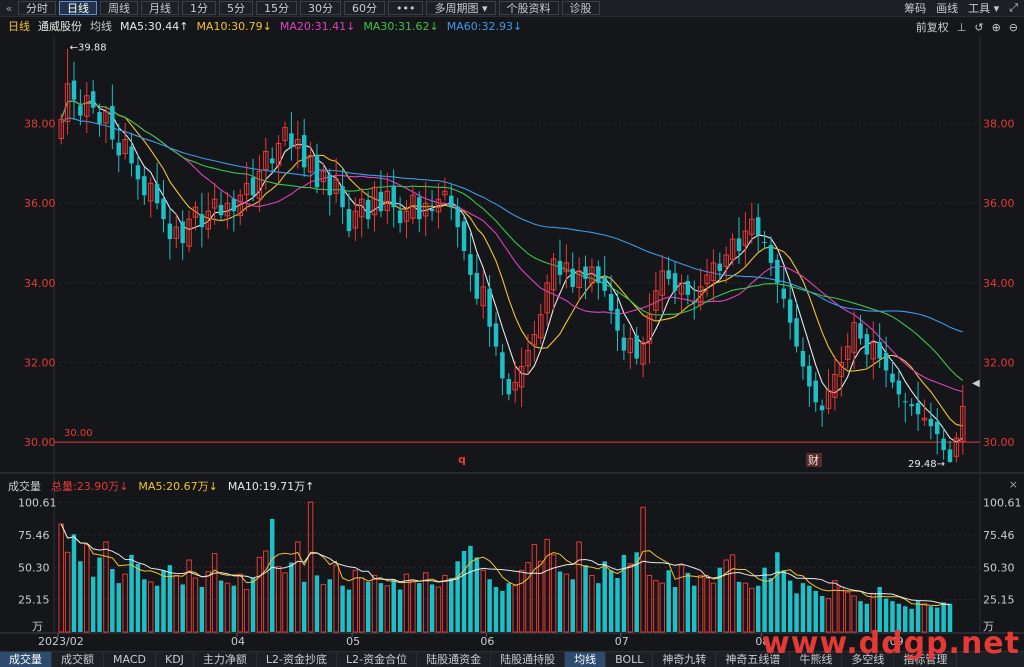 Image resolution: width=1024 pixels, height=667 pixels. Describe the element at coordinates (926, 464) in the screenshot. I see `low-annotation: 29.48→` at that location.